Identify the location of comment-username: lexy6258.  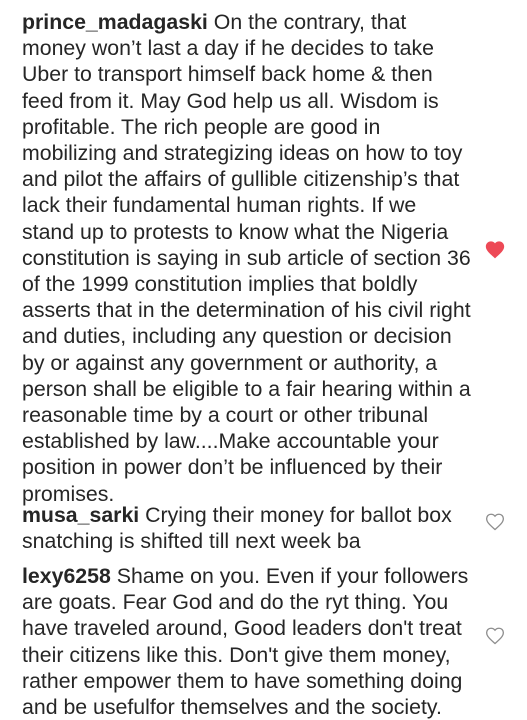
(66, 576).